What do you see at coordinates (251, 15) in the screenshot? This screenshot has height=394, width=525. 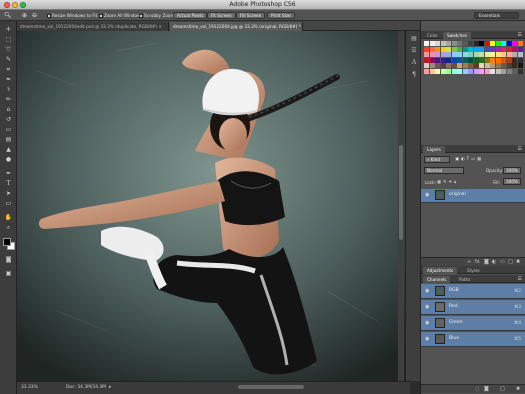 I see `fill-screen-button: Fill Screen` at bounding box center [251, 15].